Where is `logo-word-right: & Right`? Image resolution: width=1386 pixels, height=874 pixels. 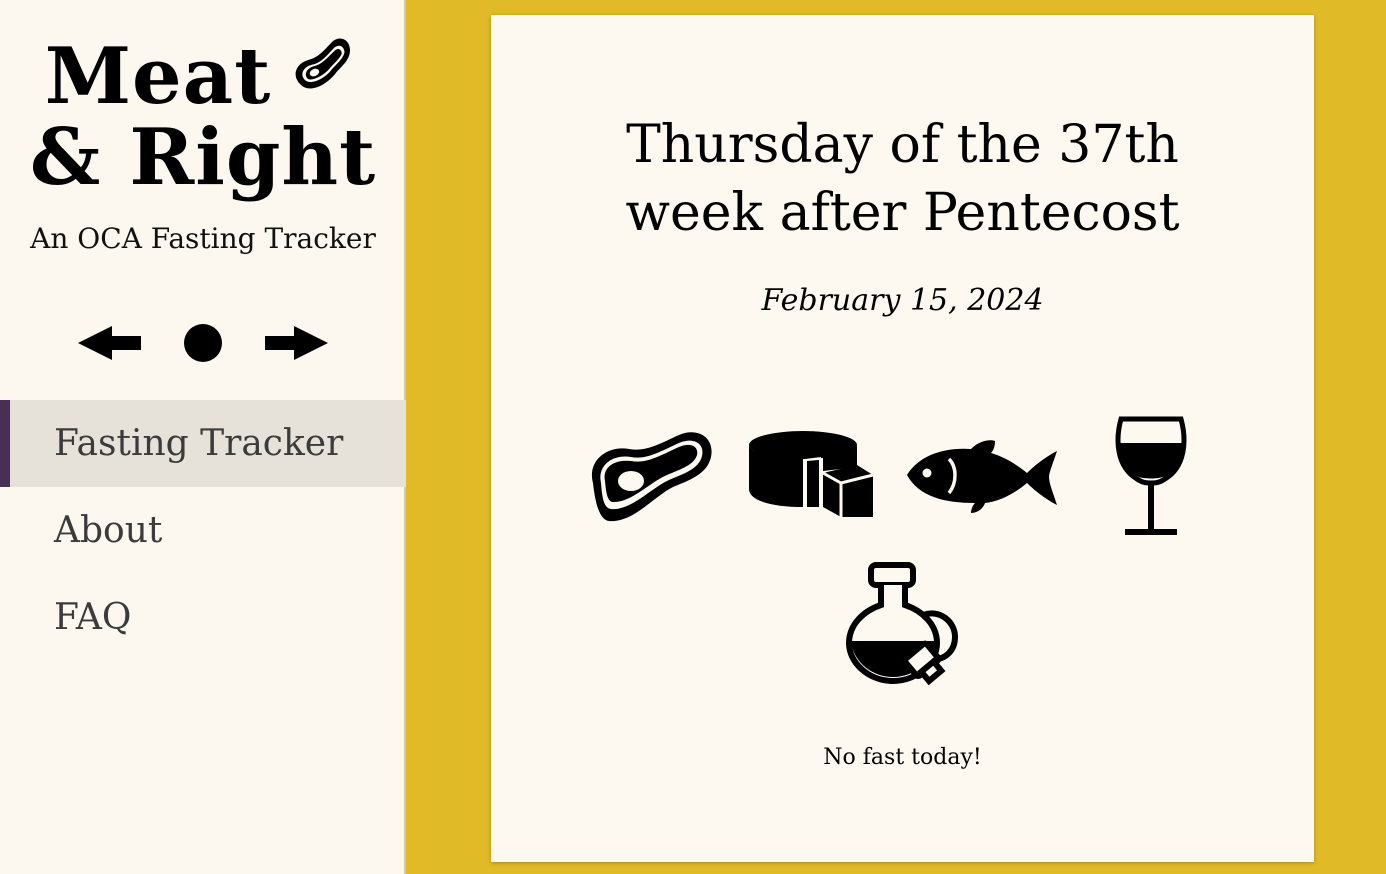 logo-word-right: & Right is located at coordinates (203, 157).